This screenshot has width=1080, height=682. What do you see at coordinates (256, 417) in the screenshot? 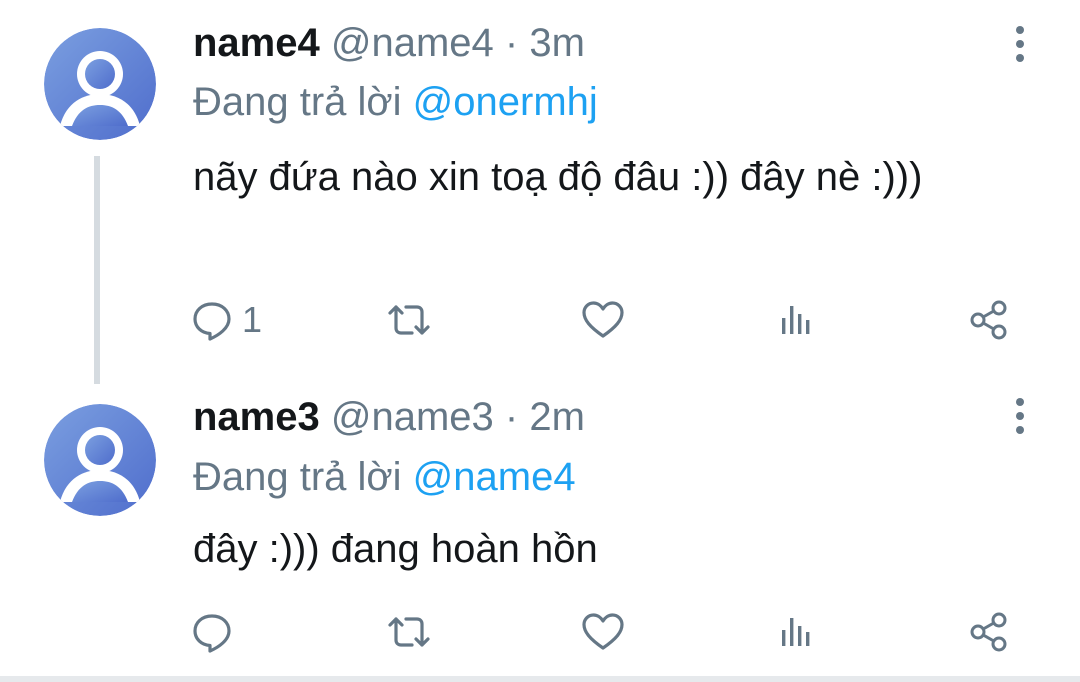
I see `display-name: name3` at bounding box center [256, 417].